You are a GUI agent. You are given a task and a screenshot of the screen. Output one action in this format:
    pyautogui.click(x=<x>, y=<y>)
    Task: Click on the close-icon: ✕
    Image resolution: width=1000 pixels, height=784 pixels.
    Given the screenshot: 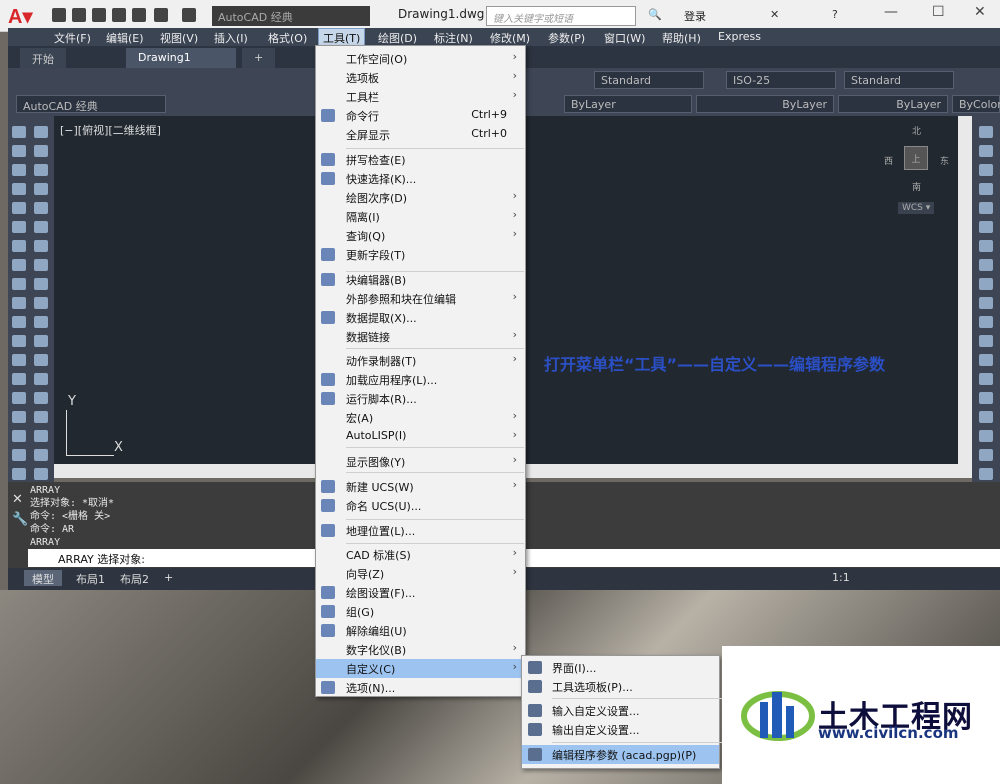 What is the action you would take?
    pyautogui.click(x=980, y=12)
    